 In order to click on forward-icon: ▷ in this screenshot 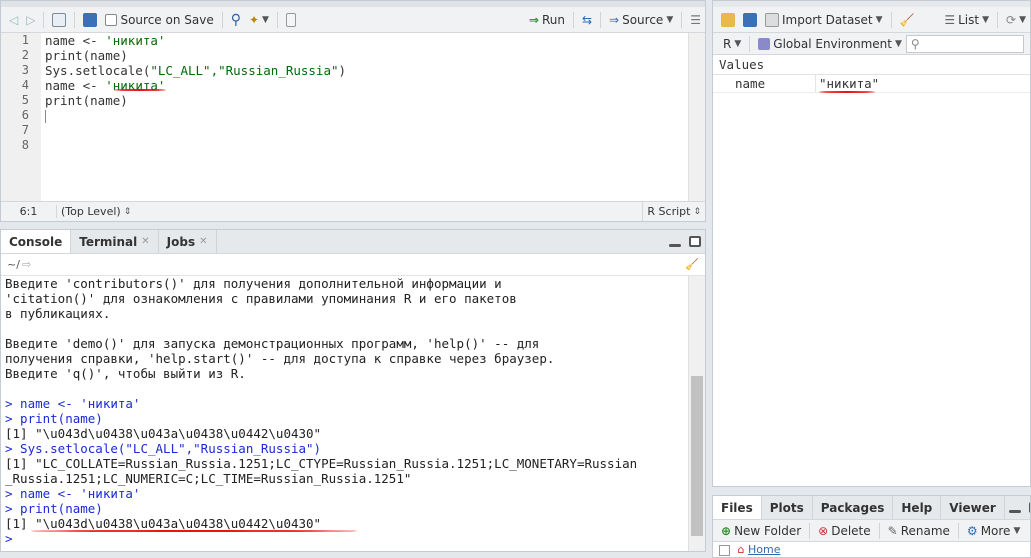, I will do `click(30, 20)`.